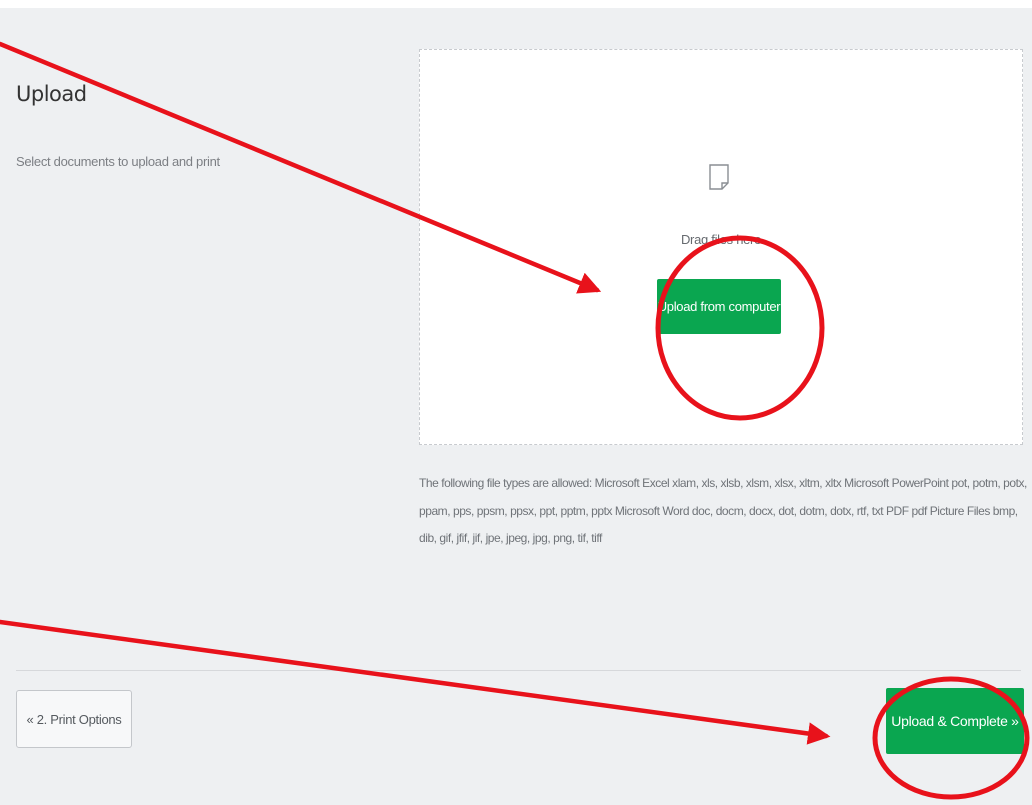  Describe the element at coordinates (518, 670) in the screenshot. I see `footer-divider` at that location.